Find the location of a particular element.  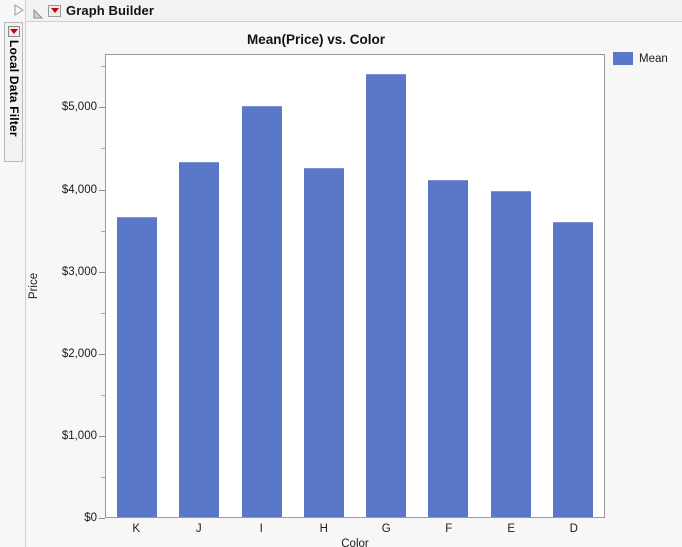

x-tick-label-E: E is located at coordinates (511, 529).